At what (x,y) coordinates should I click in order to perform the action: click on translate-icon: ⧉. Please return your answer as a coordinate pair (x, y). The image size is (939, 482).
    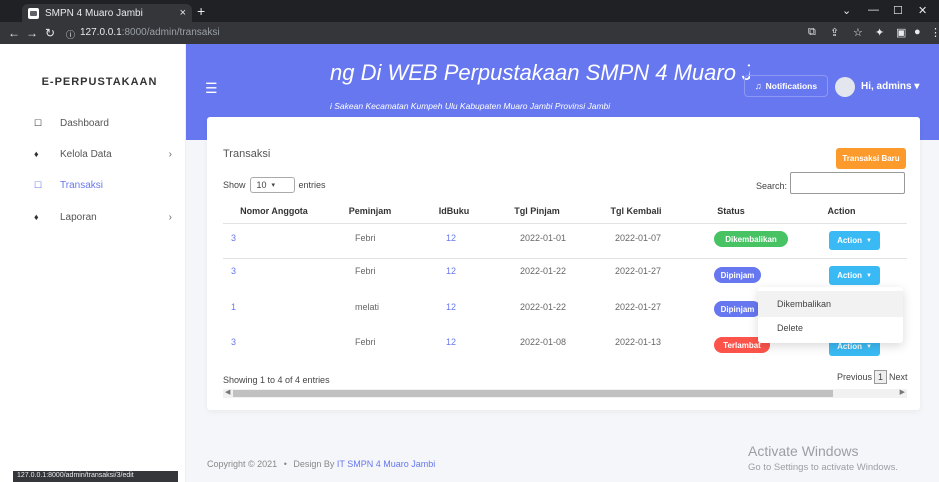
    Looking at the image, I should click on (812, 32).